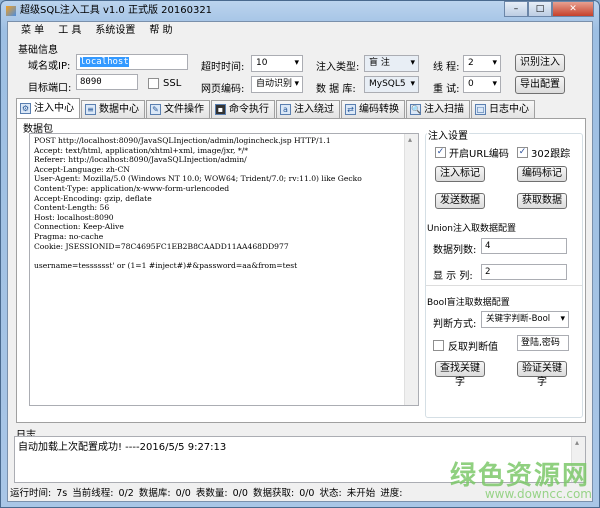  I want to click on database-icon: ≡, so click(90, 109).